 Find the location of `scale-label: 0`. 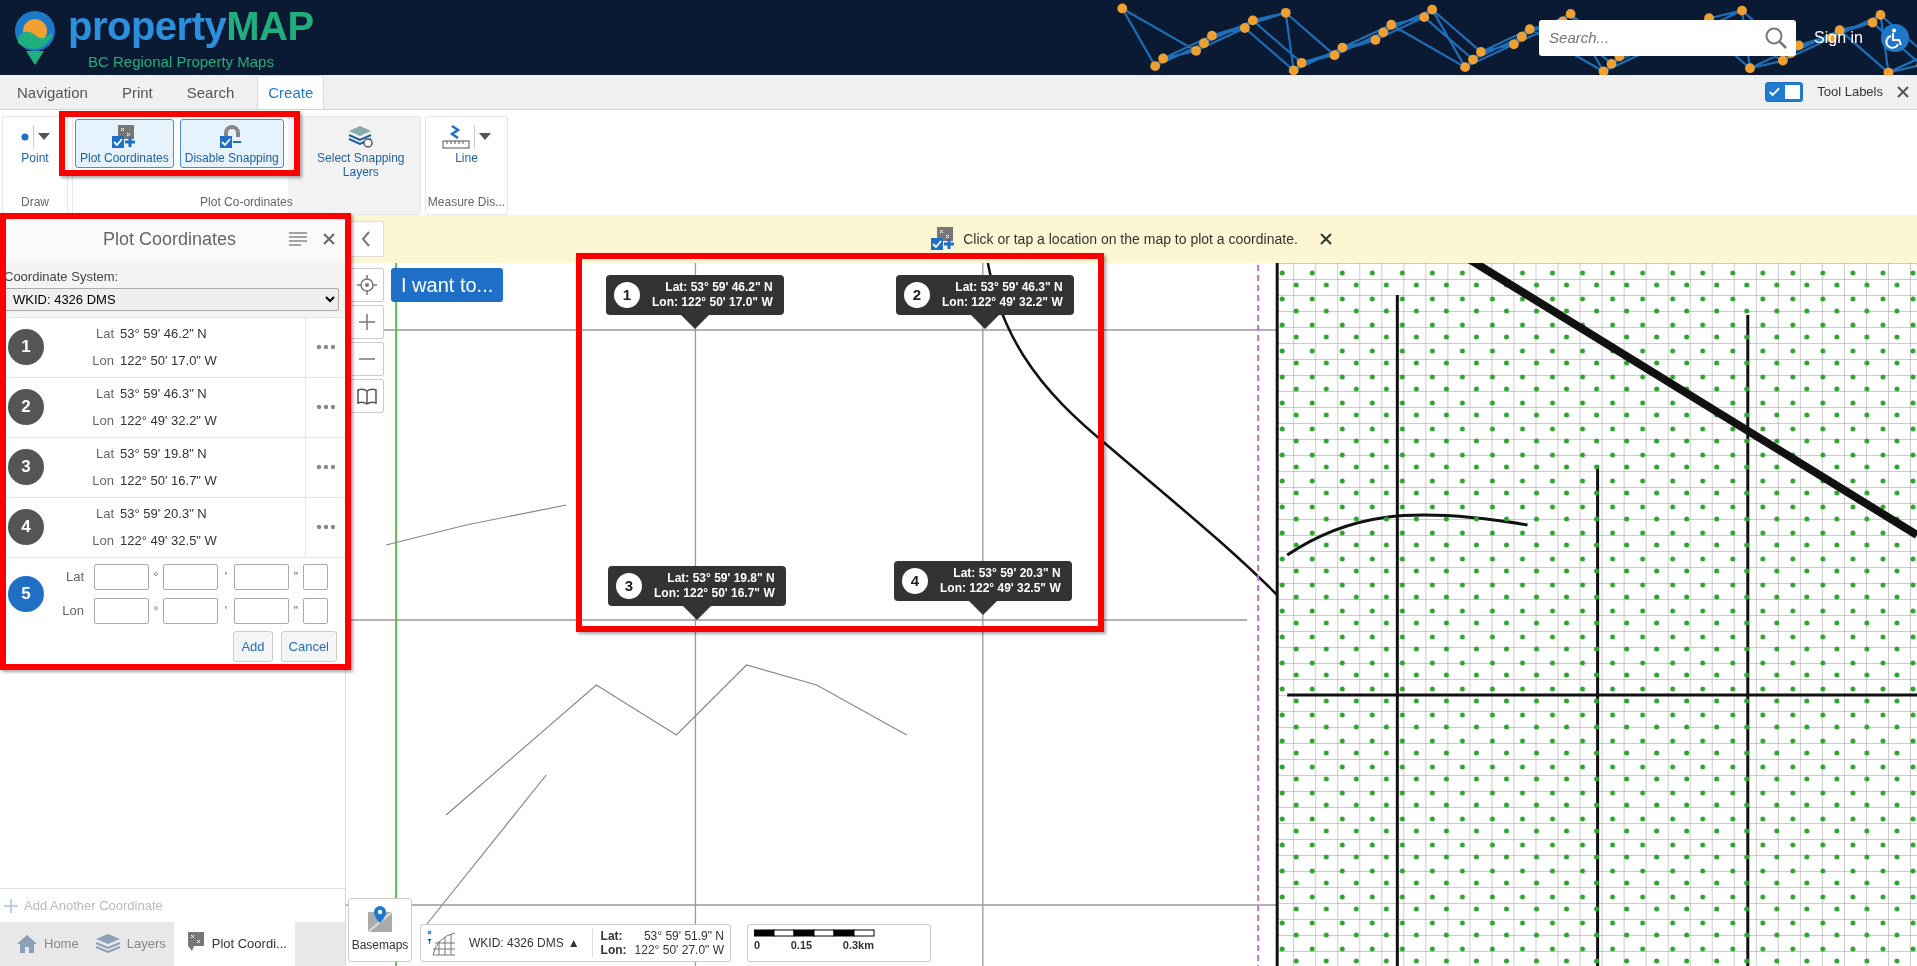

scale-label: 0 is located at coordinates (757, 945).